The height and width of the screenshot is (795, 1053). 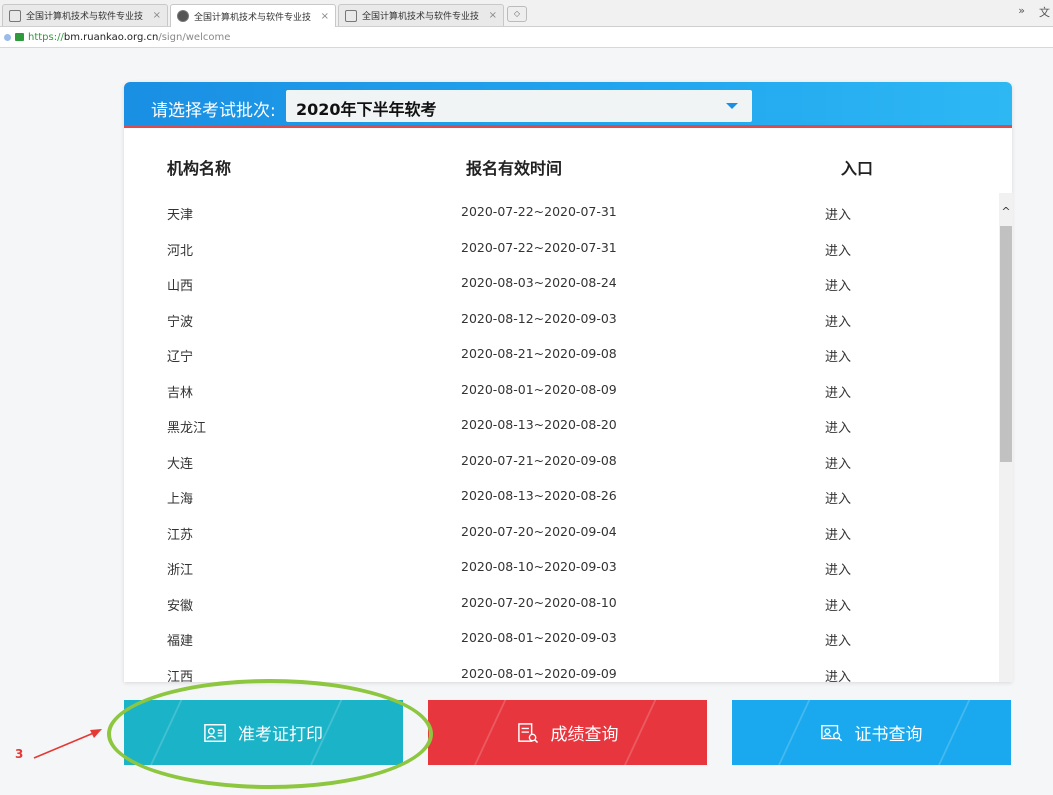 I want to click on institution-name: 吉林, so click(x=180, y=393).